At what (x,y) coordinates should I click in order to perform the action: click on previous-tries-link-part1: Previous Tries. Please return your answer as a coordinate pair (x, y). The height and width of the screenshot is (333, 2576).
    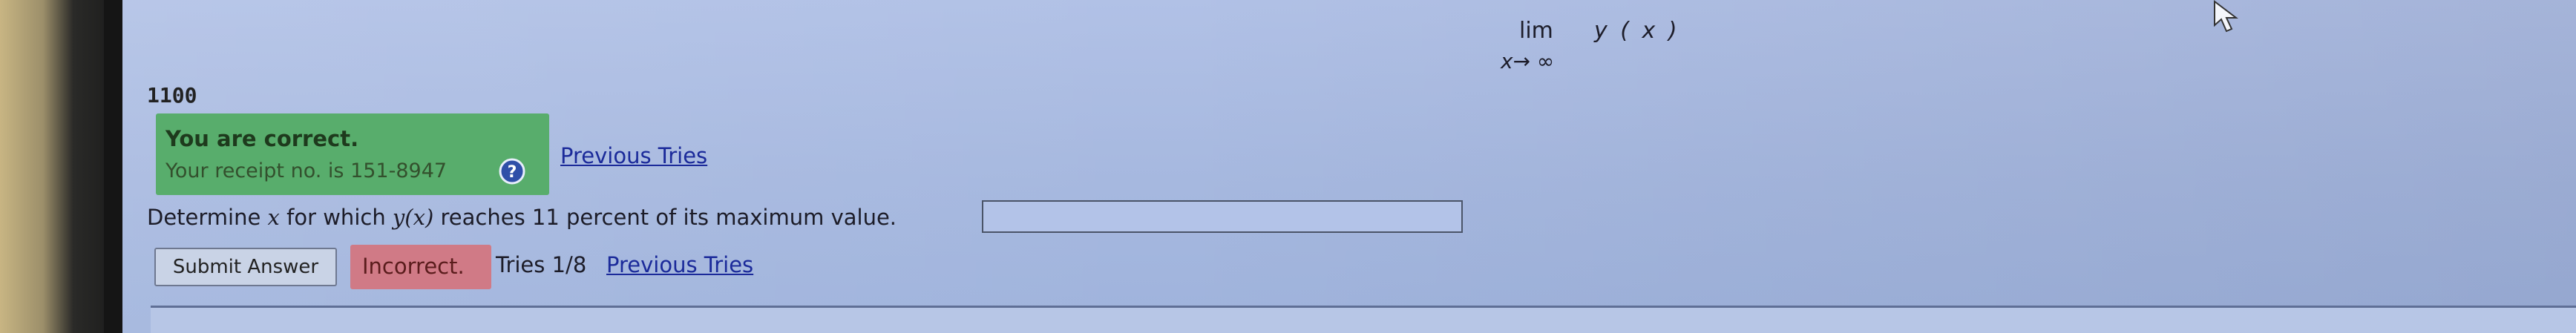
    Looking at the image, I should click on (633, 155).